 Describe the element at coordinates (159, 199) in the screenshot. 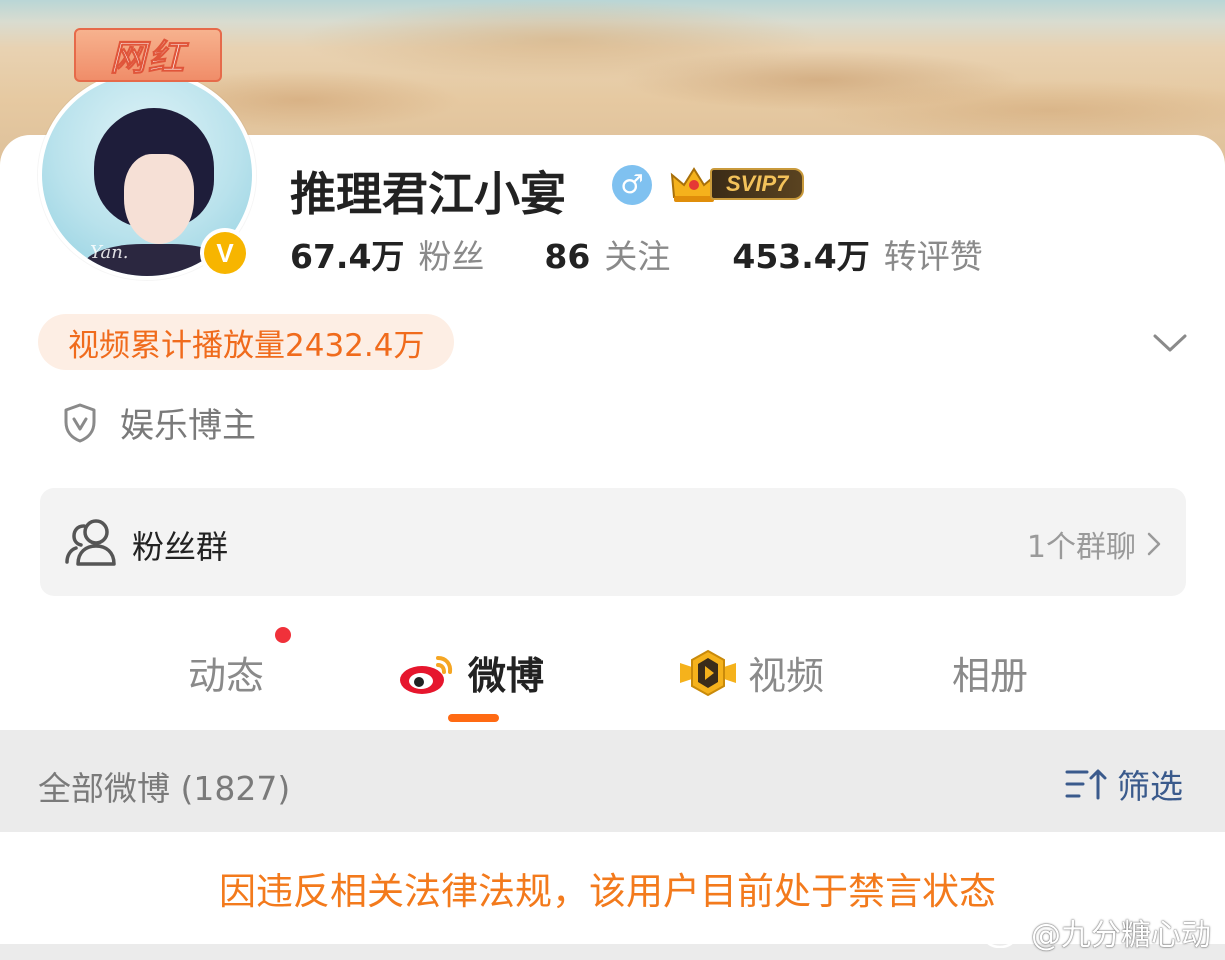

I see `avatar-face` at that location.